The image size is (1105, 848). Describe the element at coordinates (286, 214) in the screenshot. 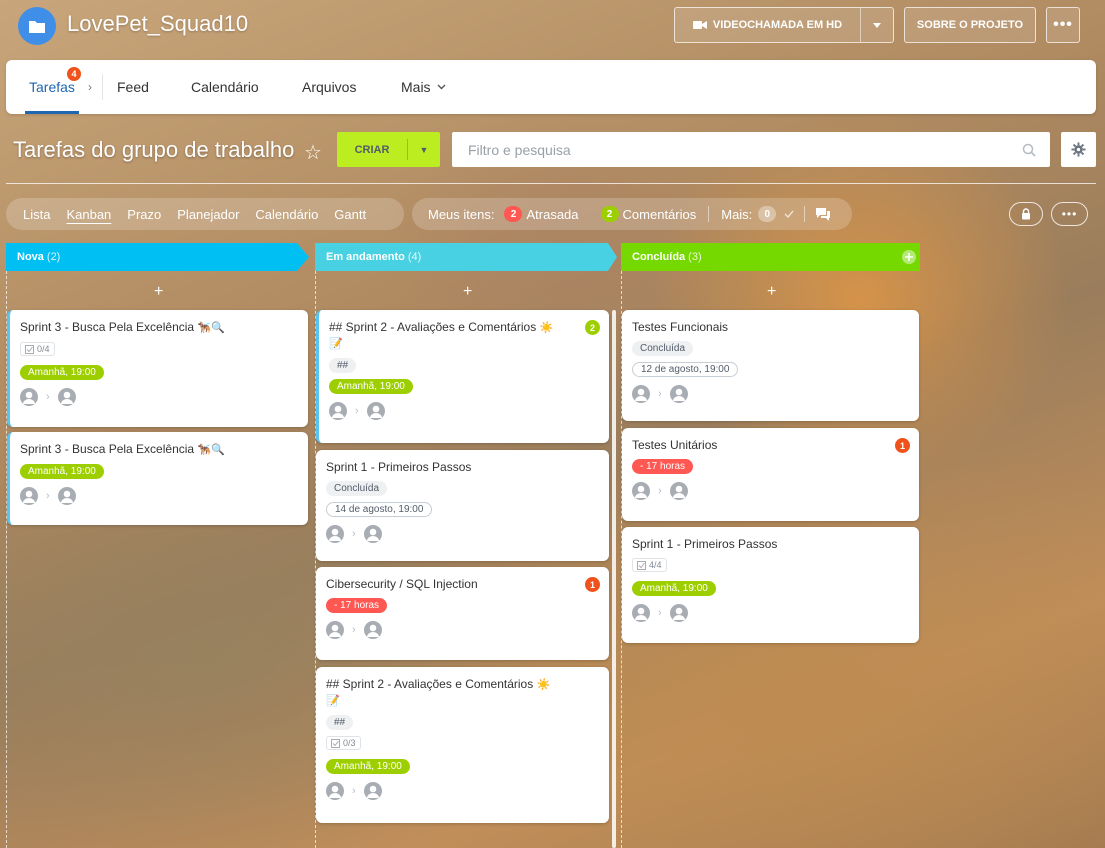

I see `view-calendar: Calendário` at that location.